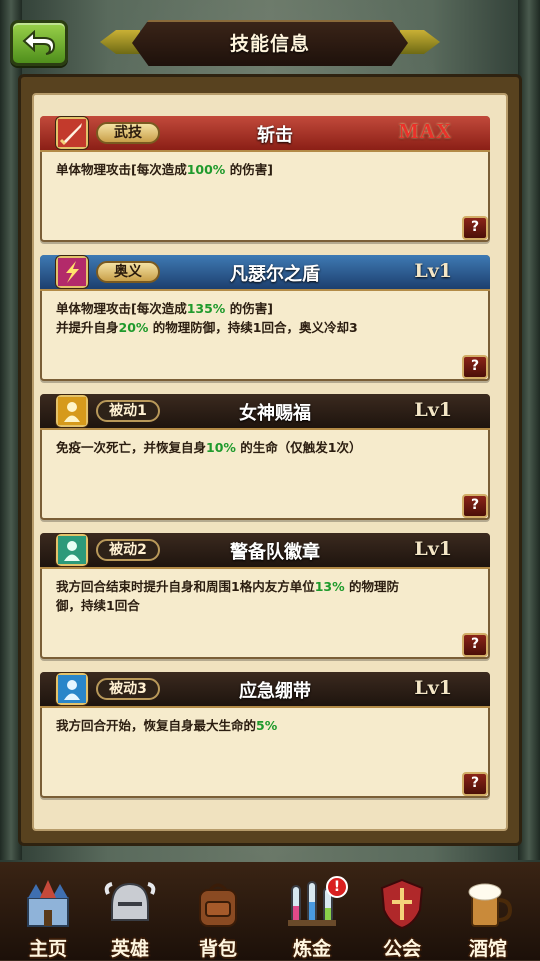 This screenshot has width=540, height=961. I want to click on skill-name: 警备队徽章, so click(275, 552).